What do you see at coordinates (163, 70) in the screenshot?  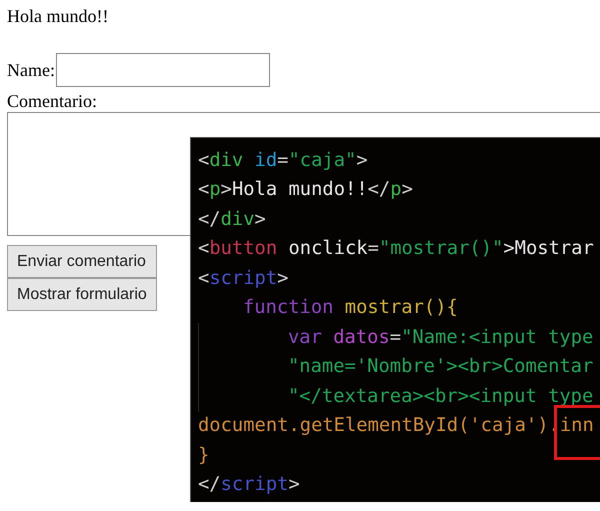 I see `name-field` at bounding box center [163, 70].